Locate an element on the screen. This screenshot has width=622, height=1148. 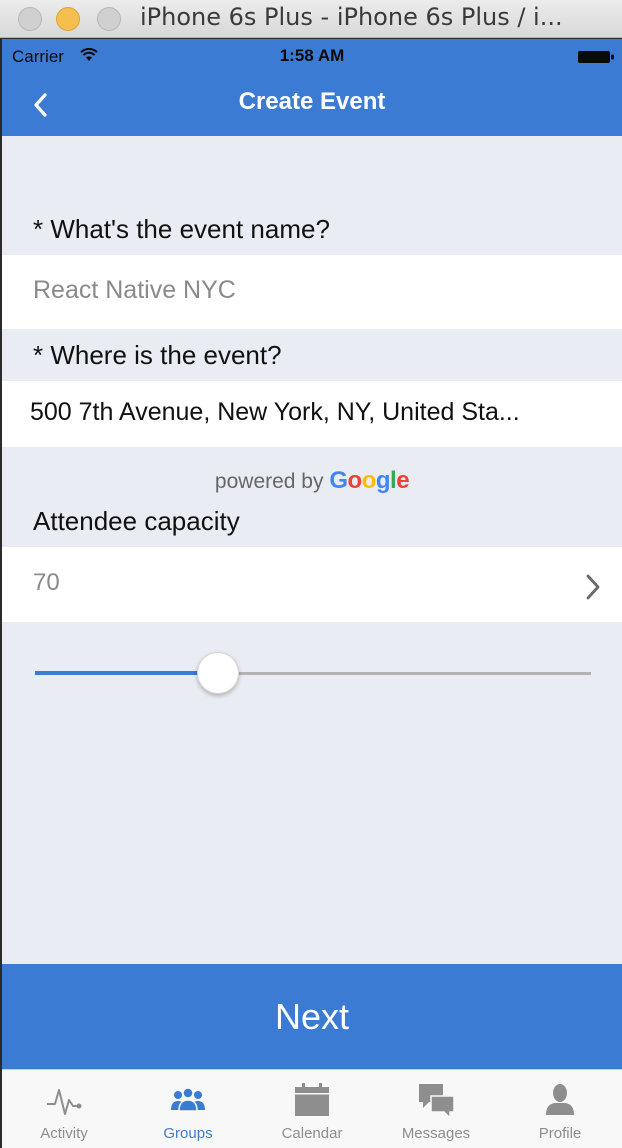
capacity-label: Attendee capacity is located at coordinates (136, 521).